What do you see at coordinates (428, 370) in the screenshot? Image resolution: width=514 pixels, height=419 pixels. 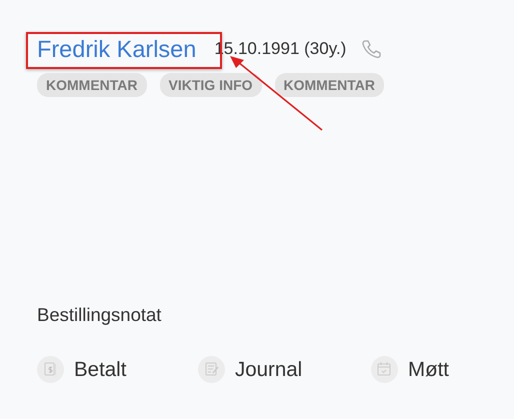 I see `status-label: Møtt` at bounding box center [428, 370].